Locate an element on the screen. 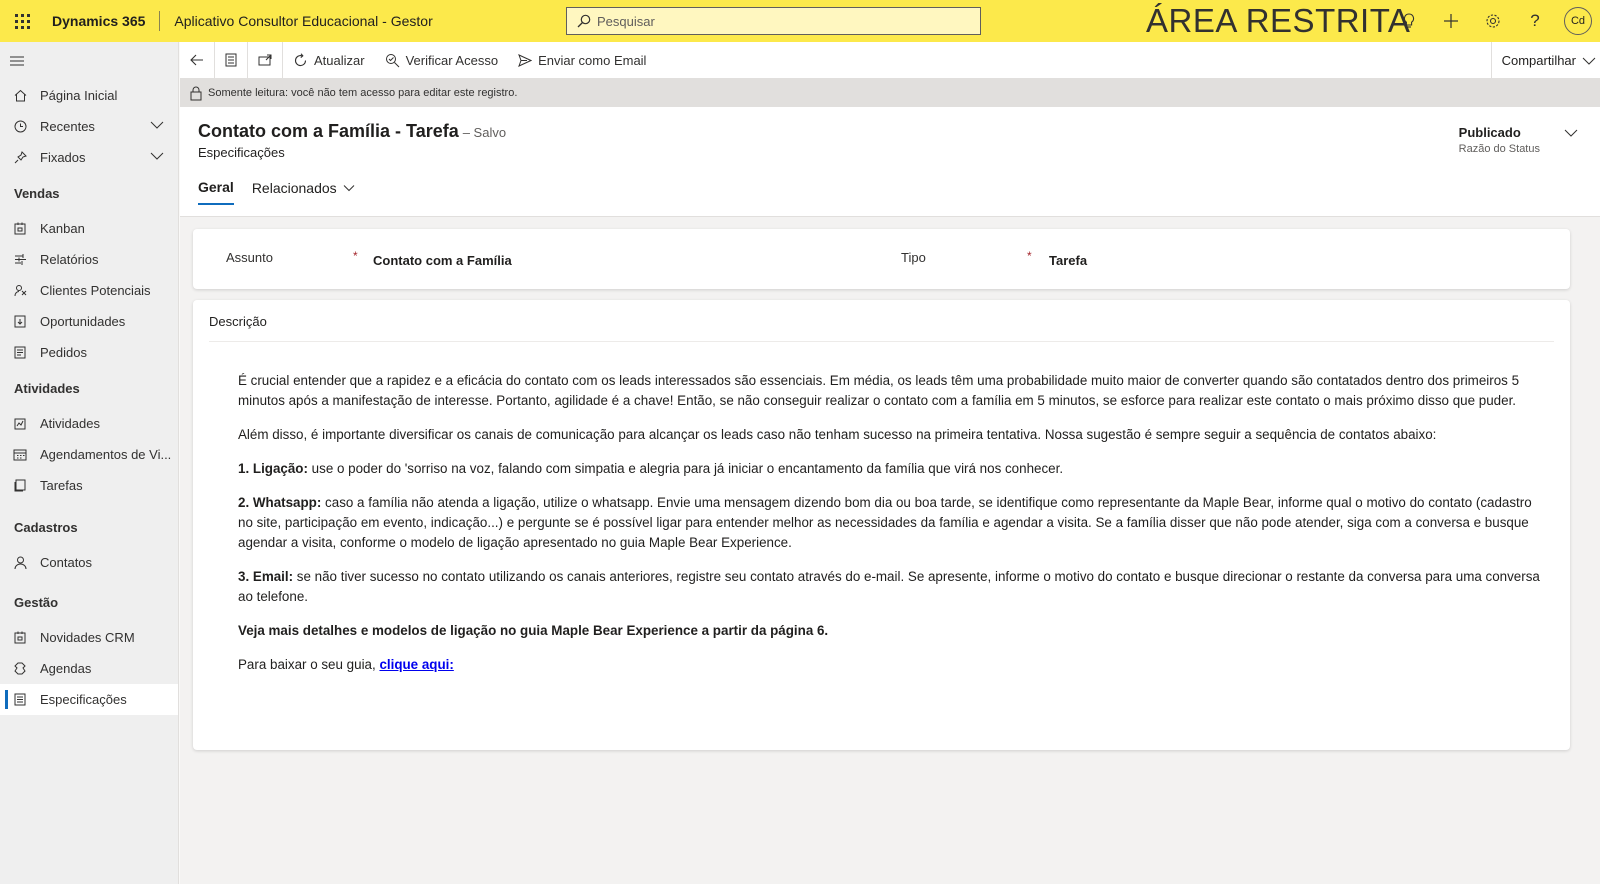 This screenshot has height=884, width=1600. brand-name: Dynamics 365 is located at coordinates (102, 21).